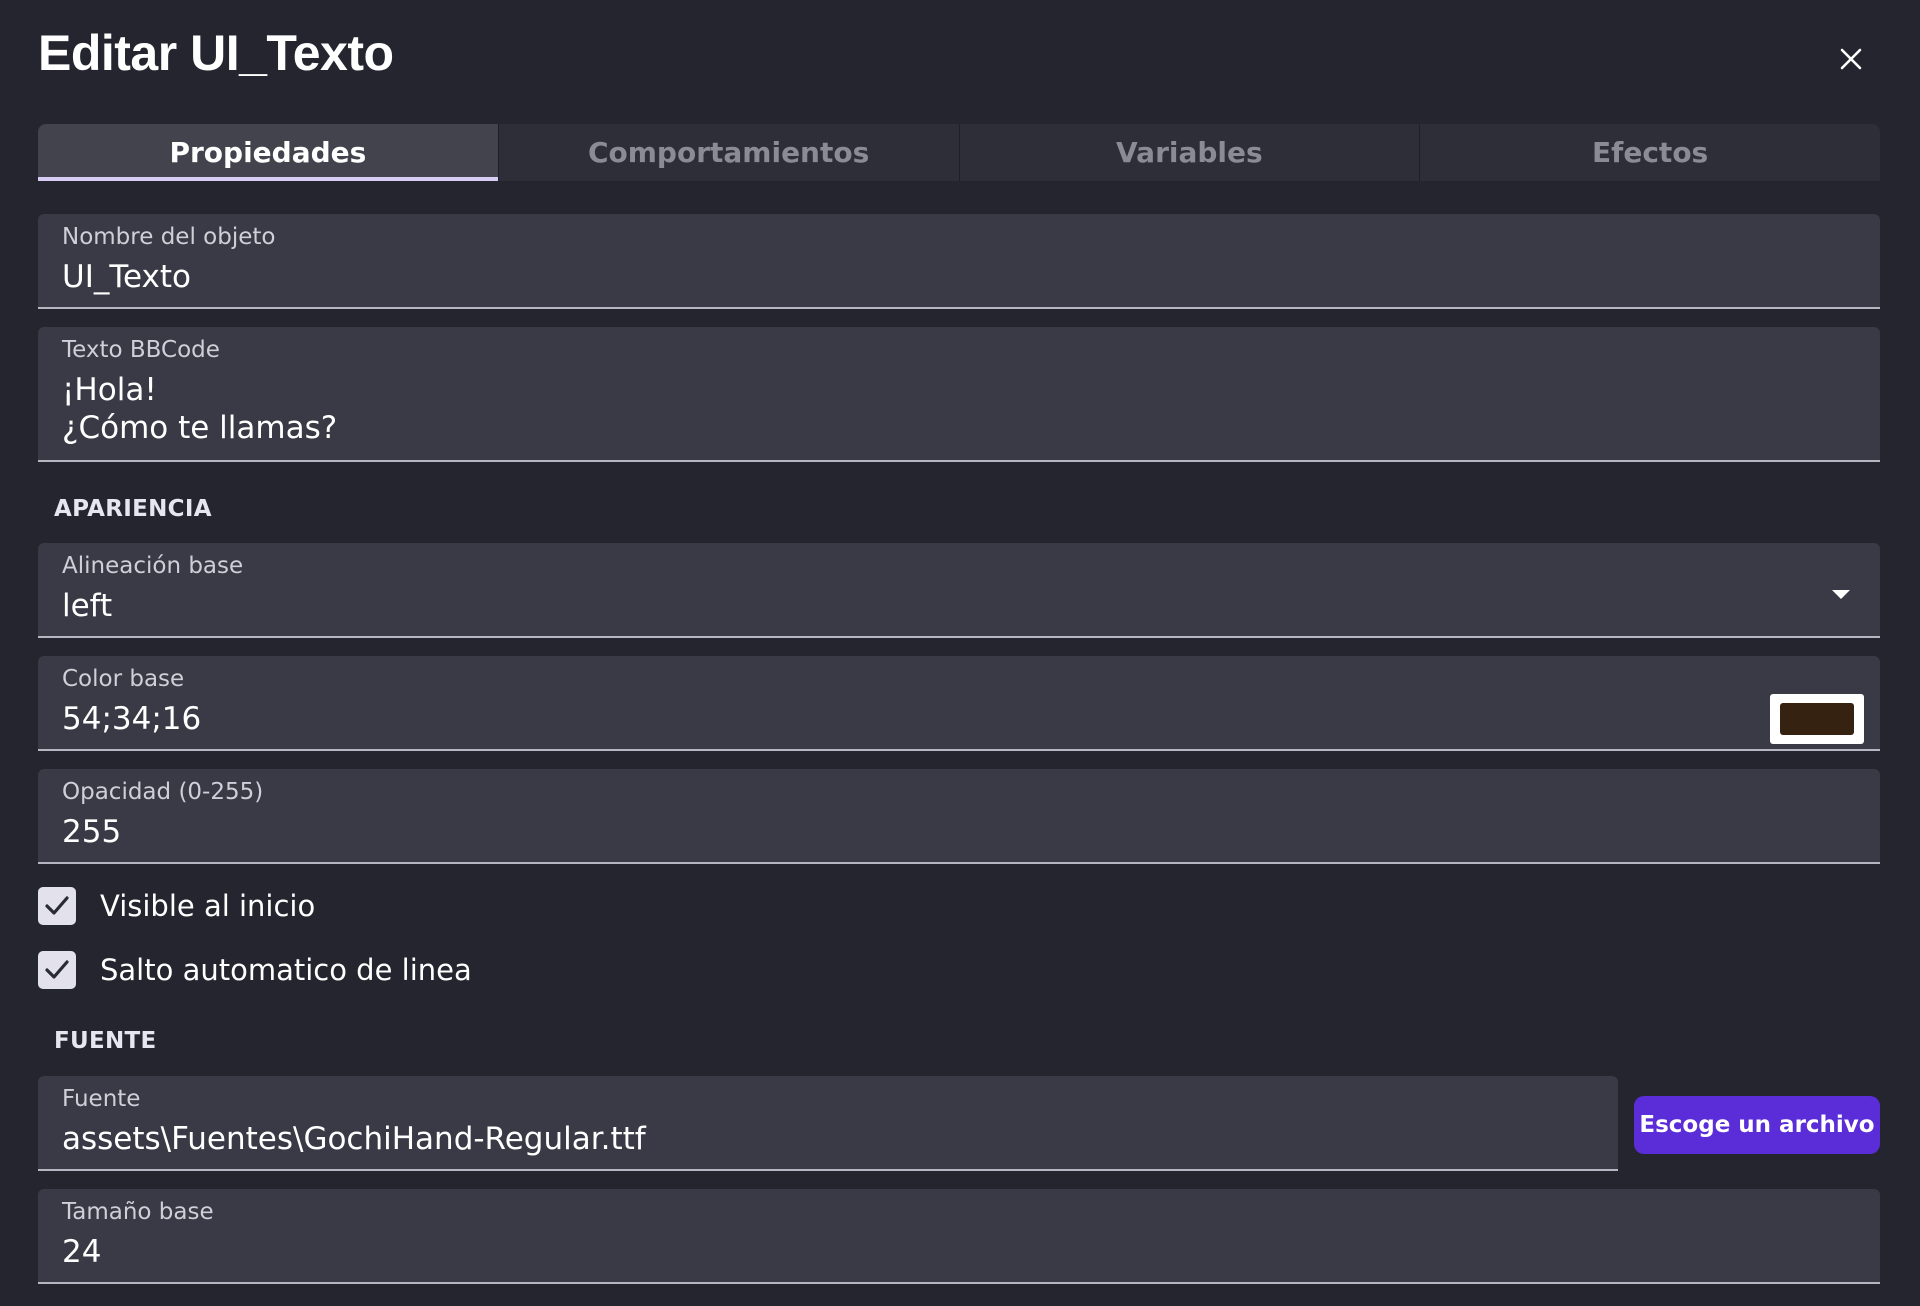  Describe the element at coordinates (126, 277) in the screenshot. I see `object-name-value: UI_Texto` at that location.